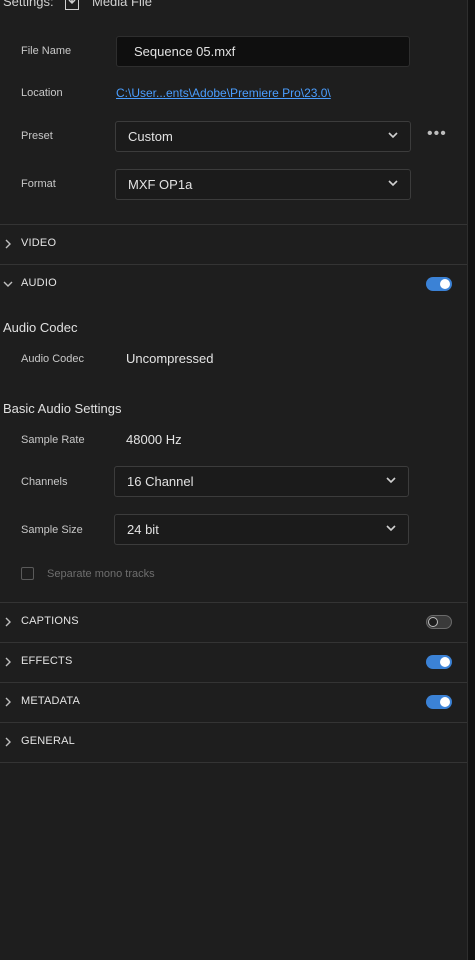  What do you see at coordinates (160, 481) in the screenshot?
I see `channels-value: 16 Channel` at bounding box center [160, 481].